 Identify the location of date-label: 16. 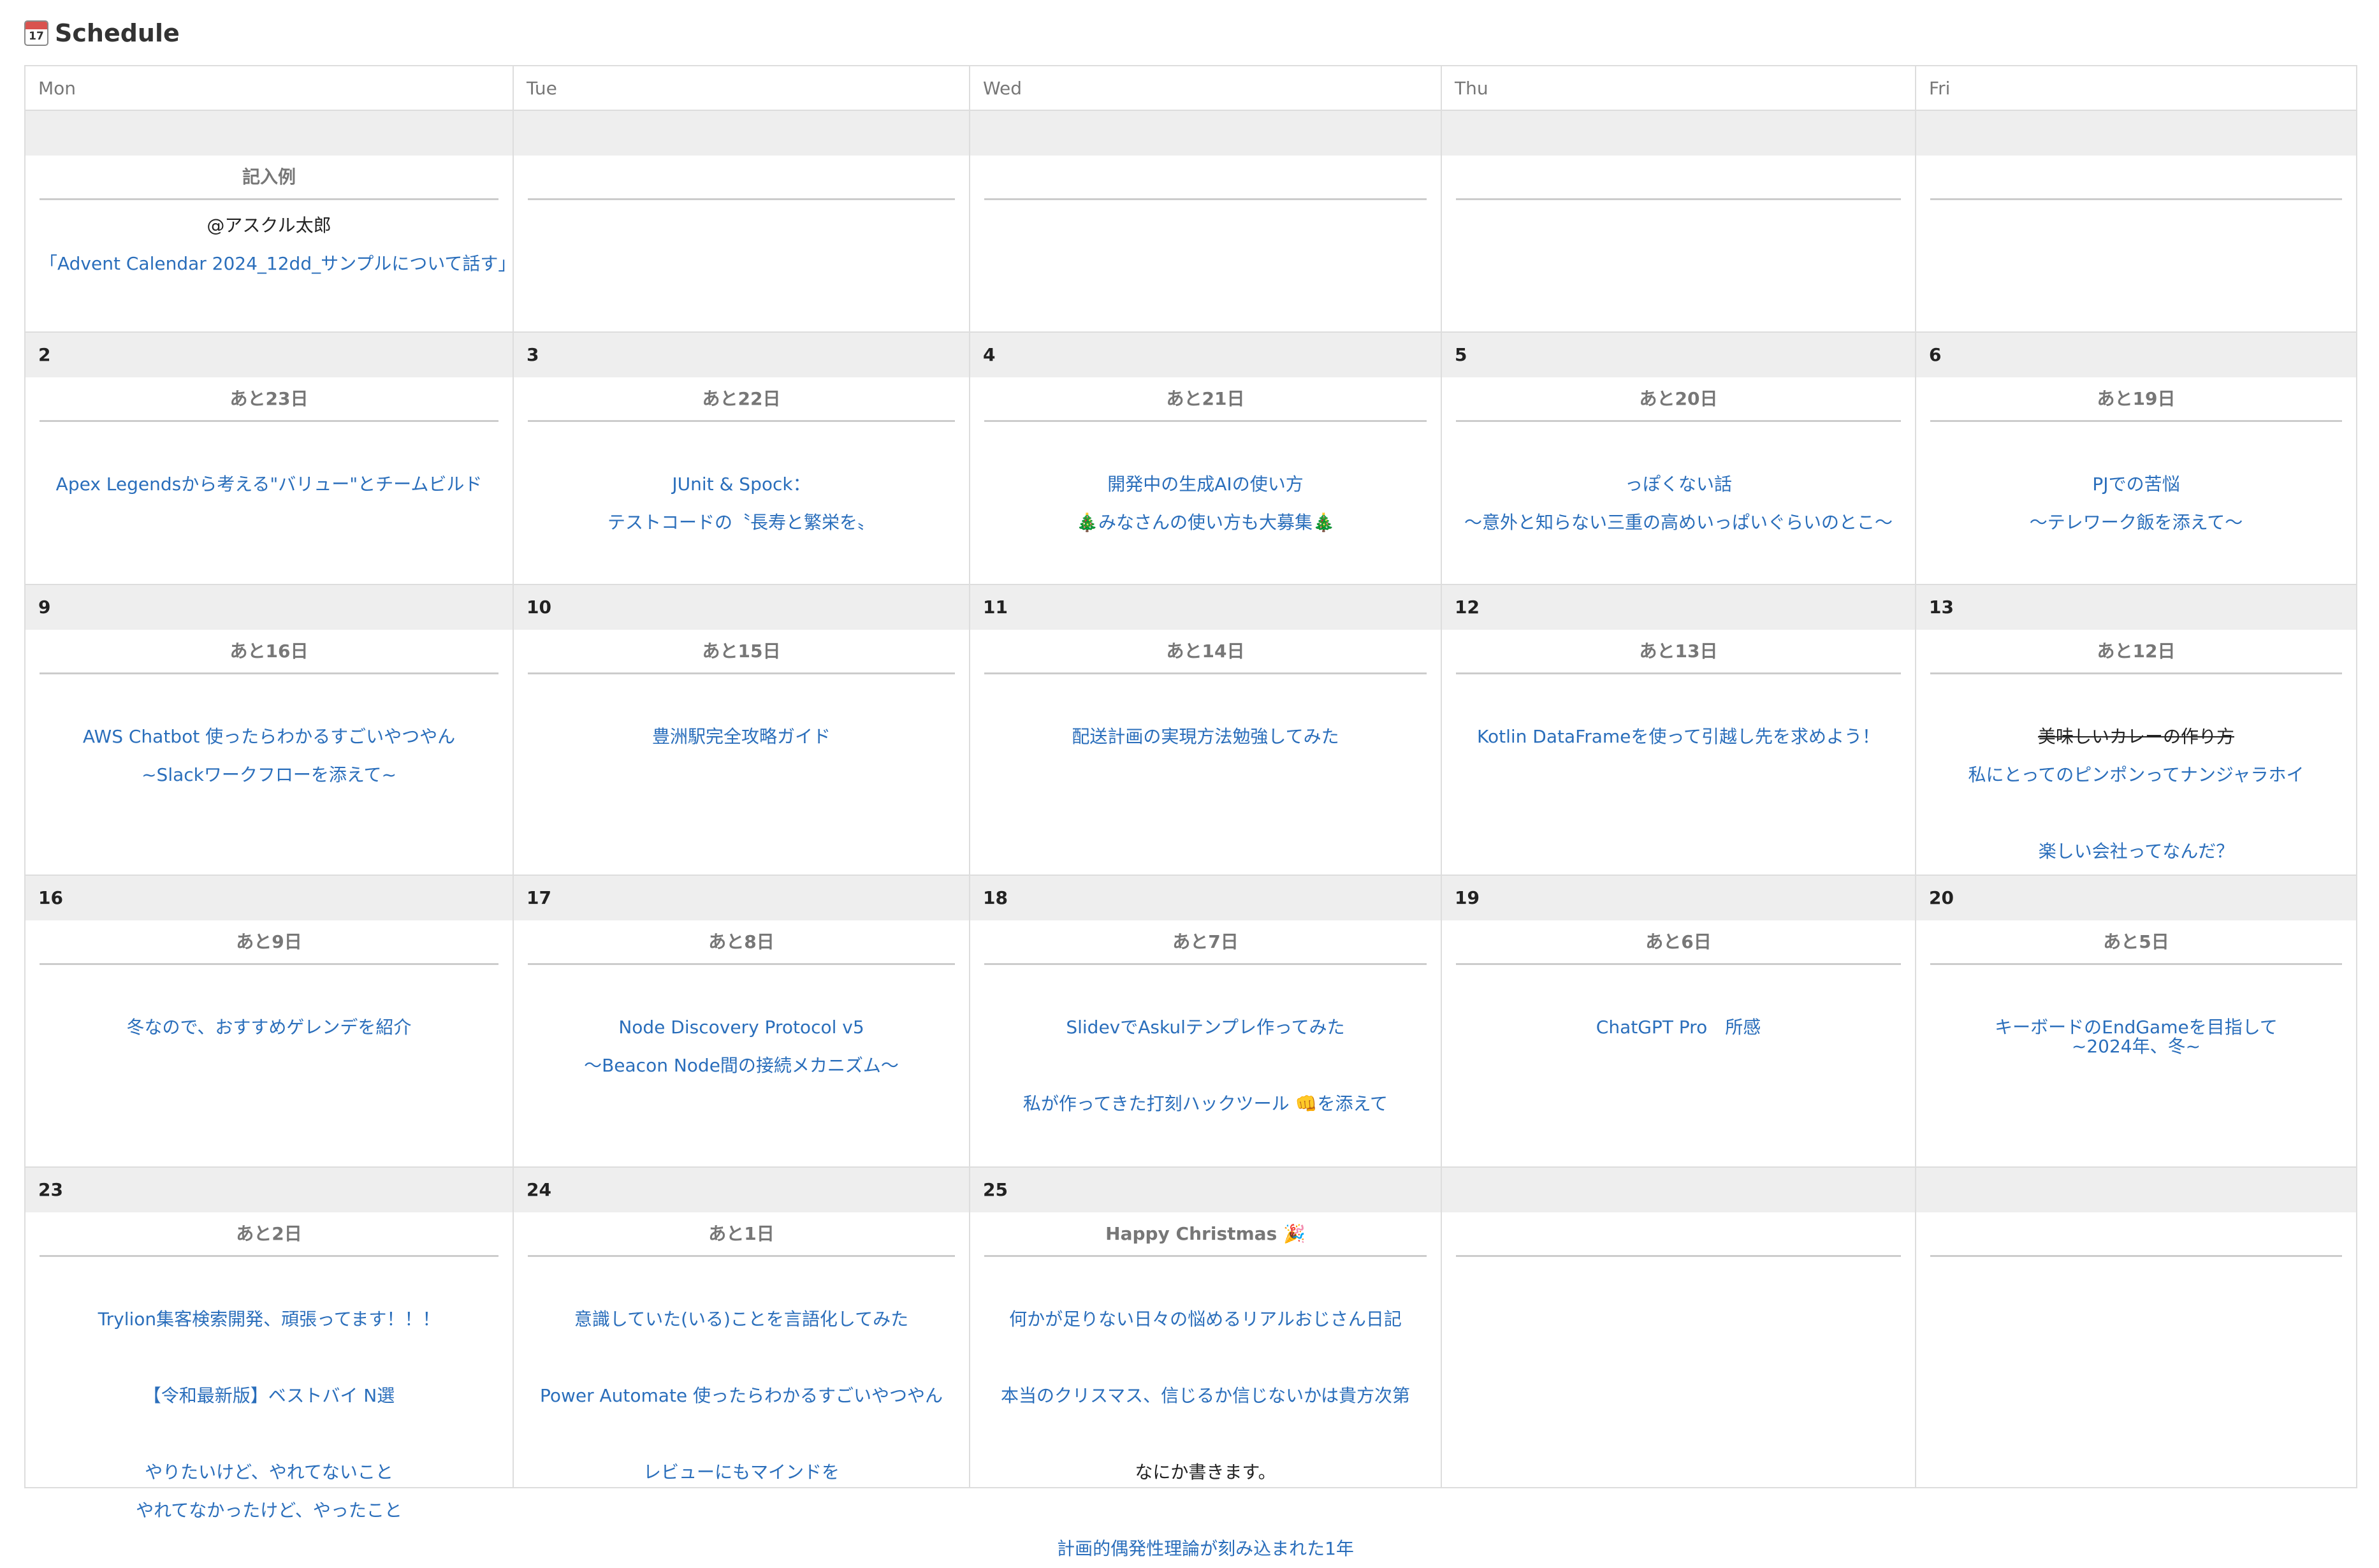
(269, 898).